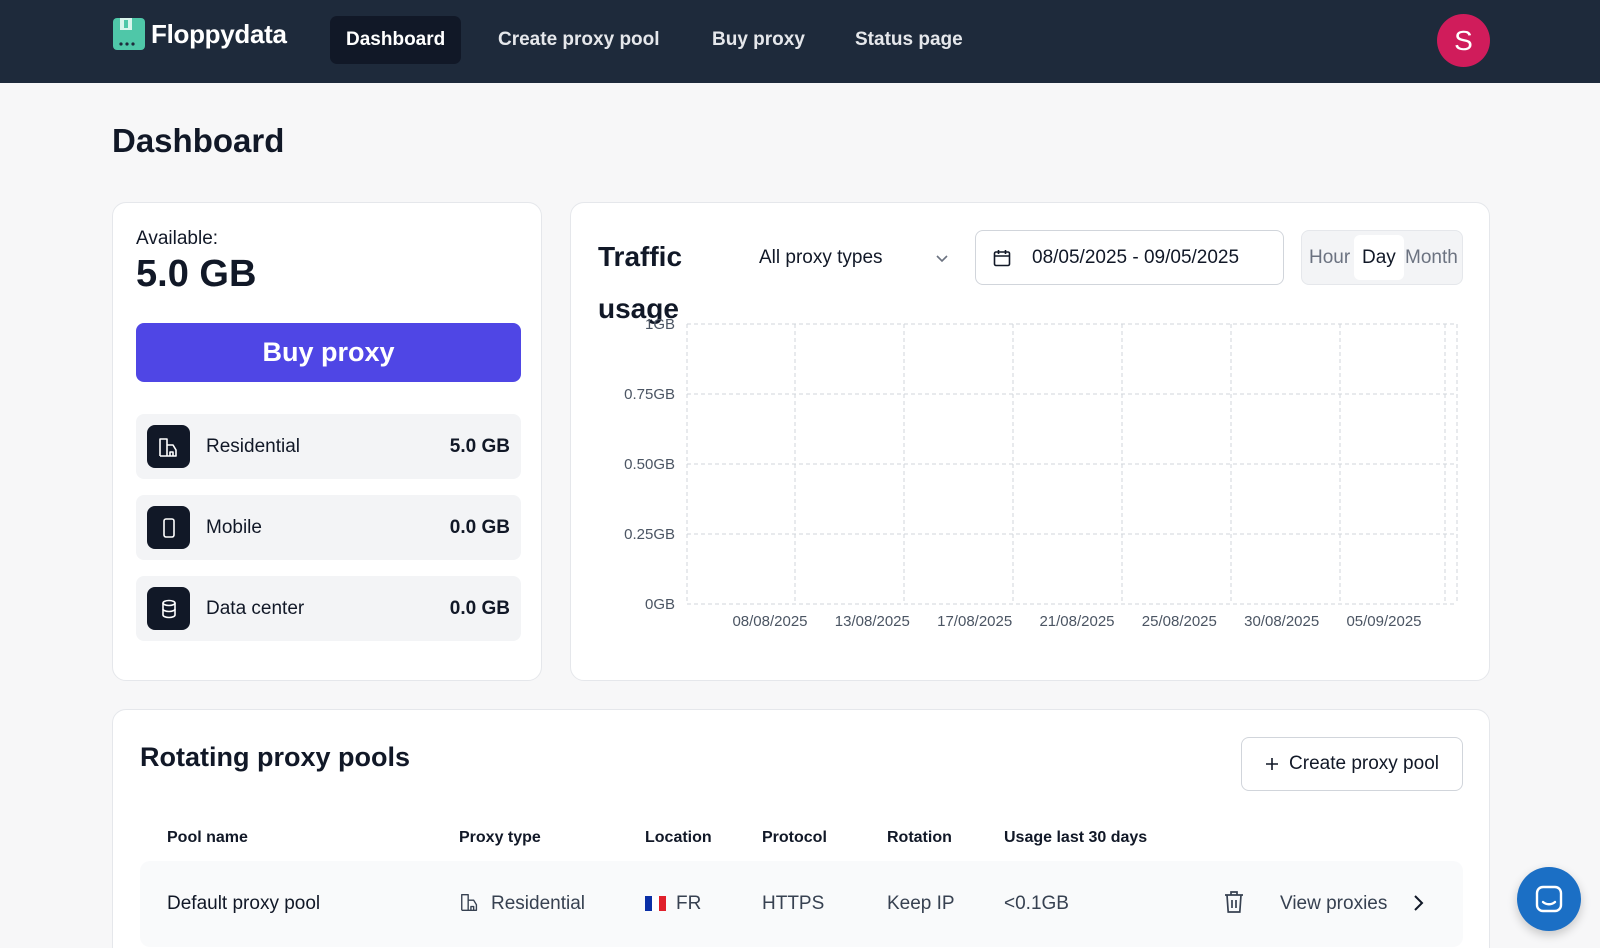 This screenshot has height=948, width=1600. I want to click on available-value: 5.0 GB, so click(196, 274).